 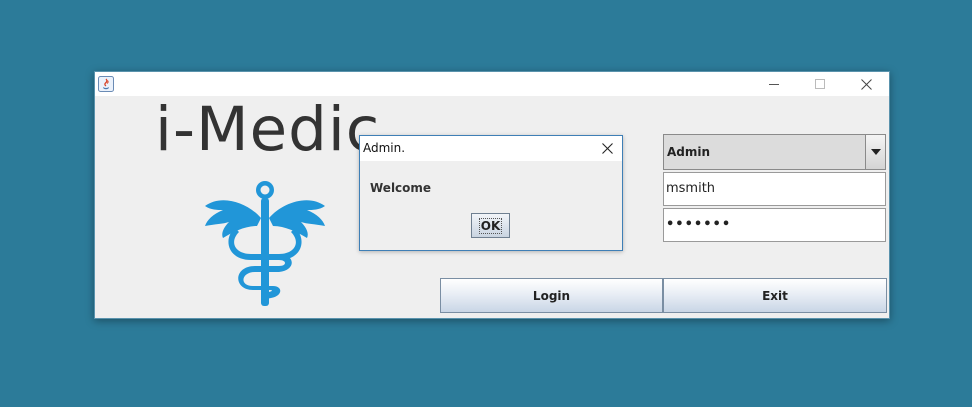 What do you see at coordinates (401, 188) in the screenshot?
I see `dialog-message: Welcome` at bounding box center [401, 188].